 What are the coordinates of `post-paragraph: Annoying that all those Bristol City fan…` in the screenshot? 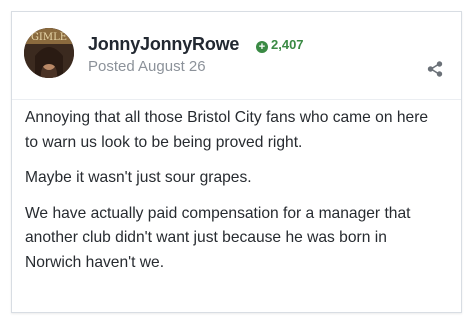 It's located at (227, 130).